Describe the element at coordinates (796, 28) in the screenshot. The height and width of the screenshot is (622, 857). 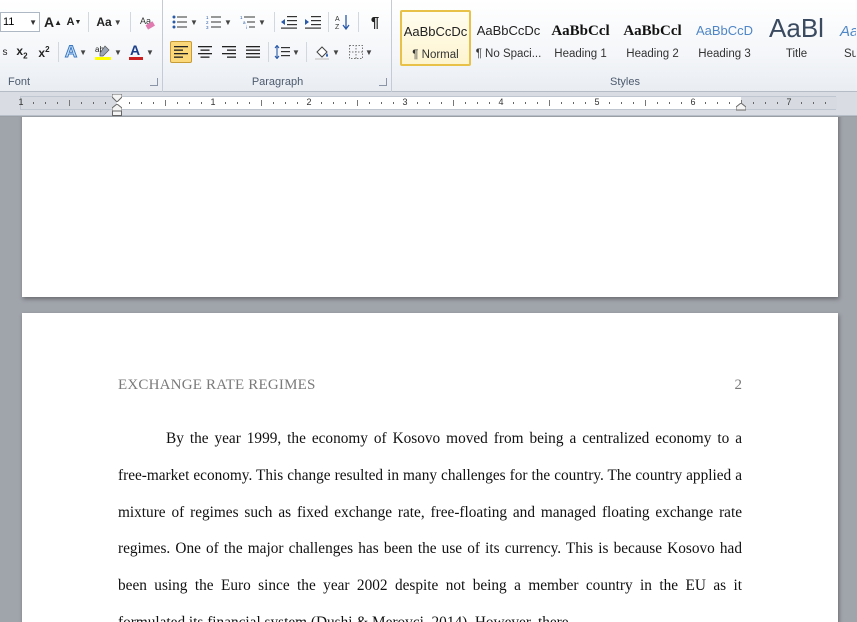
I see `style-sample: AaBl` at that location.